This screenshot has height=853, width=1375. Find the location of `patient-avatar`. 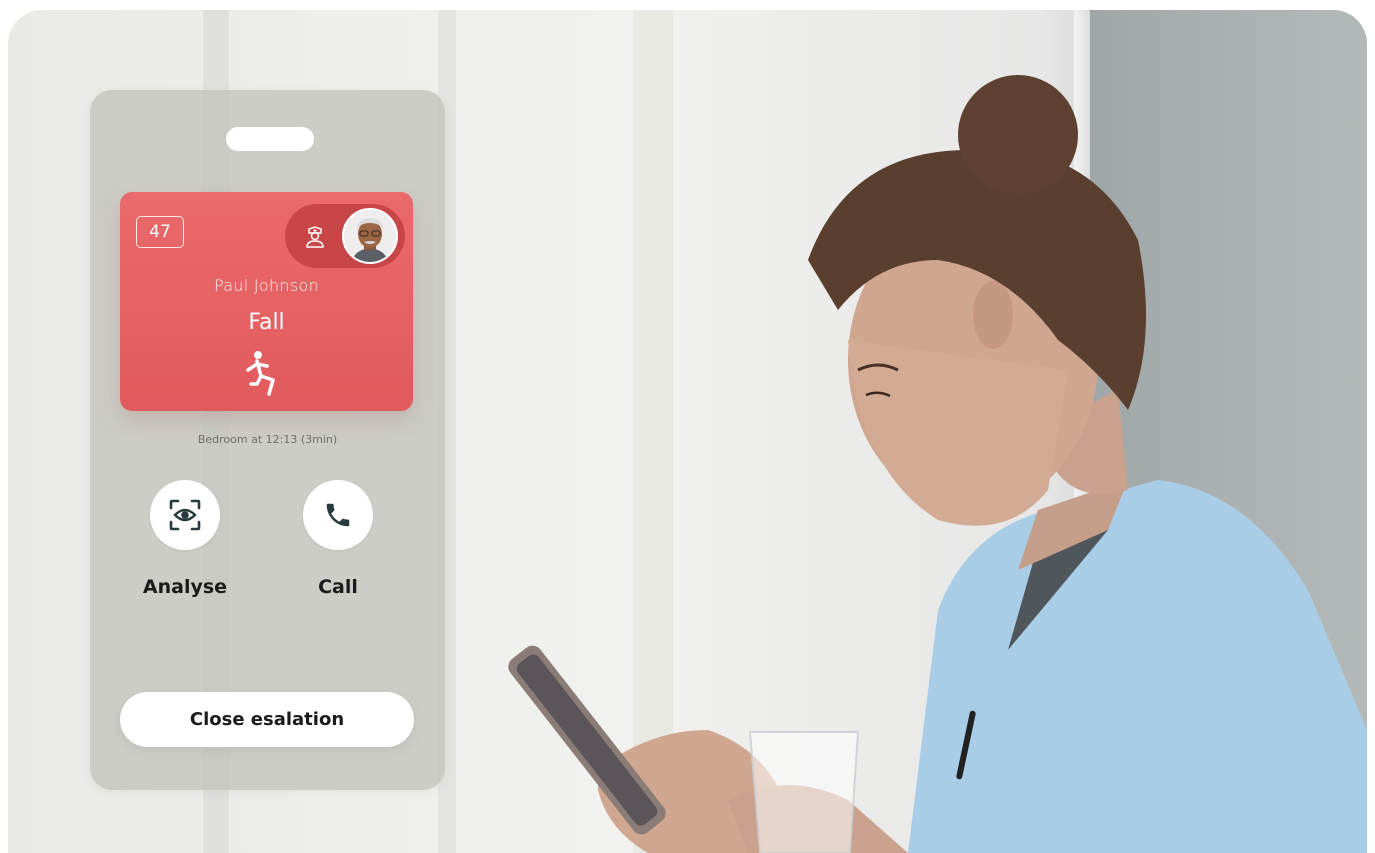

patient-avatar is located at coordinates (370, 236).